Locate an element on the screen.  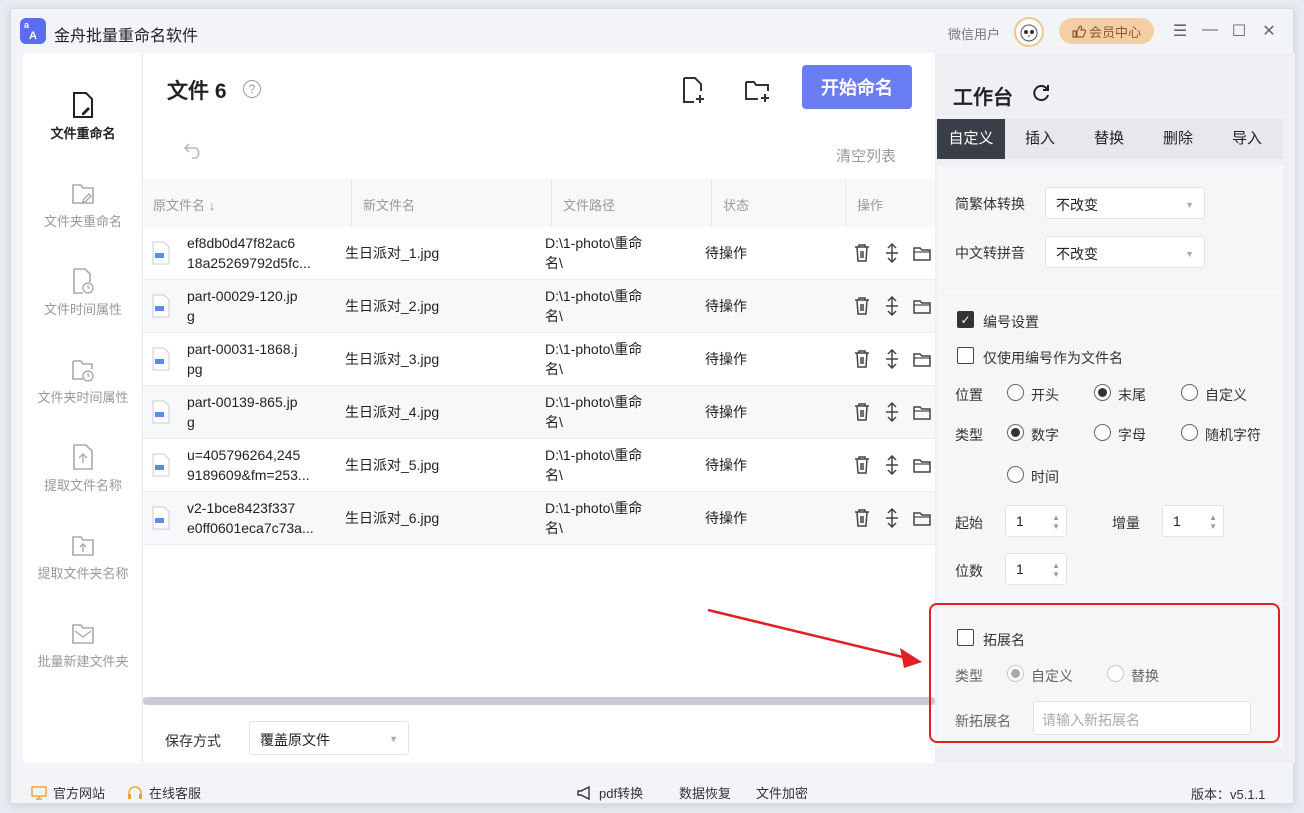
horizontal-scrollbar is located at coordinates (539, 701).